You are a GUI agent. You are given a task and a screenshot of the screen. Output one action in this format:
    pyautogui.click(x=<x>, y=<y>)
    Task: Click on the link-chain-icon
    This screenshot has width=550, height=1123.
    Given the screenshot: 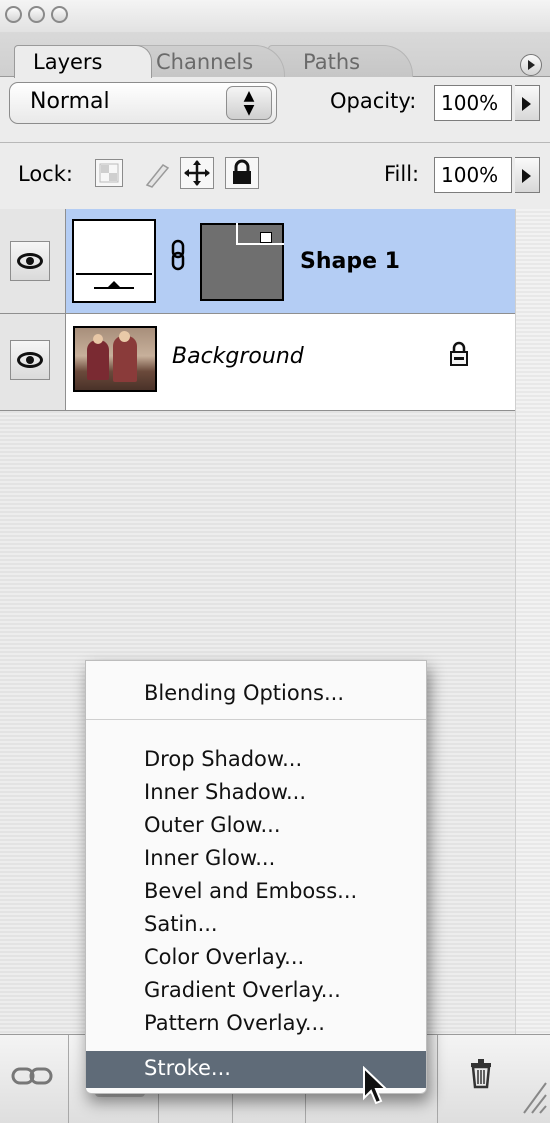 What is the action you would take?
    pyautogui.click(x=178, y=257)
    